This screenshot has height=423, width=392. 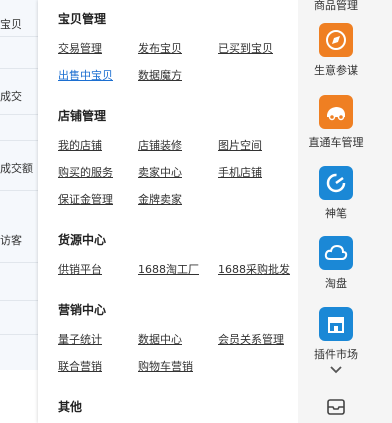 I want to click on tool-label: 插件市场, so click(x=336, y=354).